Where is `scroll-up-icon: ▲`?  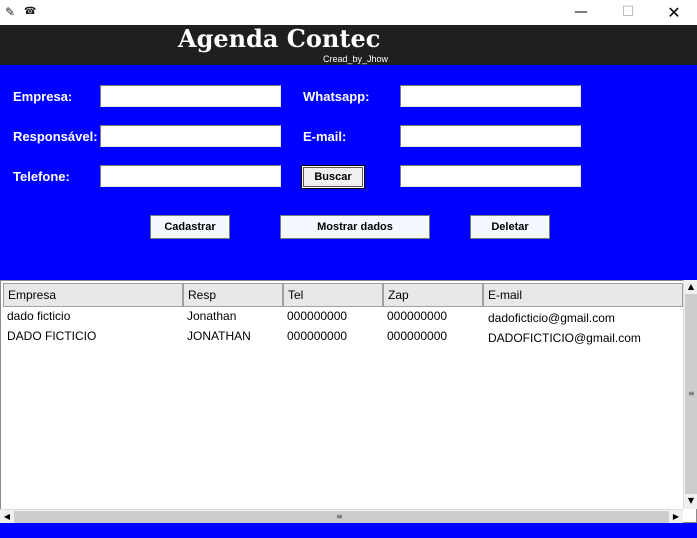 scroll-up-icon: ▲ is located at coordinates (690, 287).